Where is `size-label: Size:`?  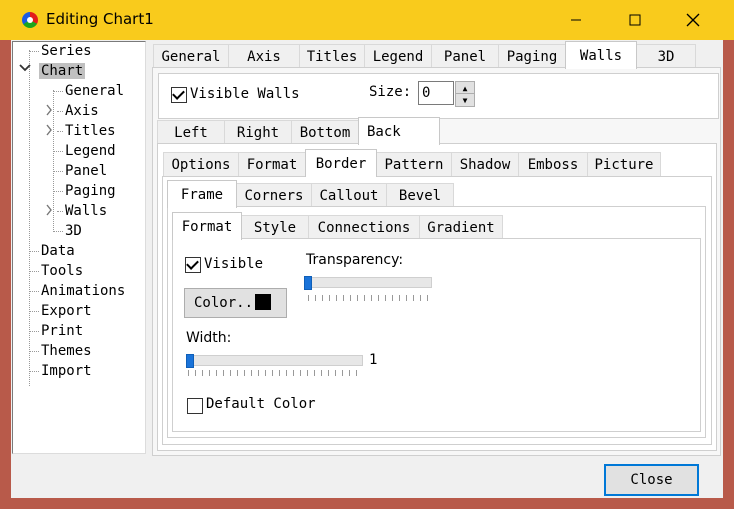 size-label: Size: is located at coordinates (390, 92).